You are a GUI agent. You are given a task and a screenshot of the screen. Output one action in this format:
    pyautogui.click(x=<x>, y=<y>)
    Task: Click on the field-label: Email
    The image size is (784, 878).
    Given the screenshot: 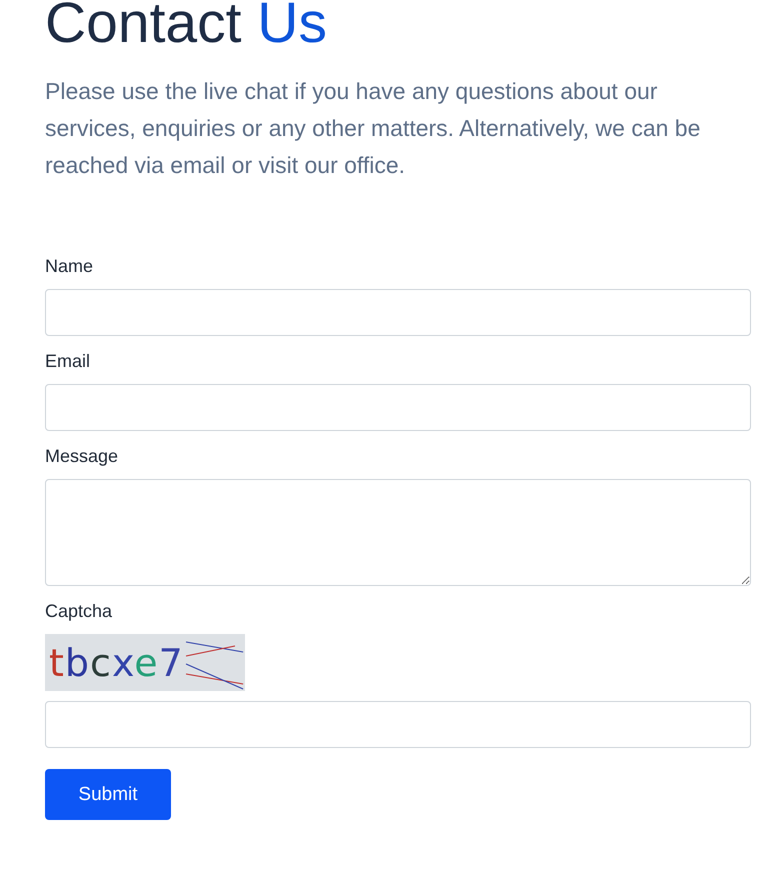 What is the action you would take?
    pyautogui.click(x=68, y=361)
    